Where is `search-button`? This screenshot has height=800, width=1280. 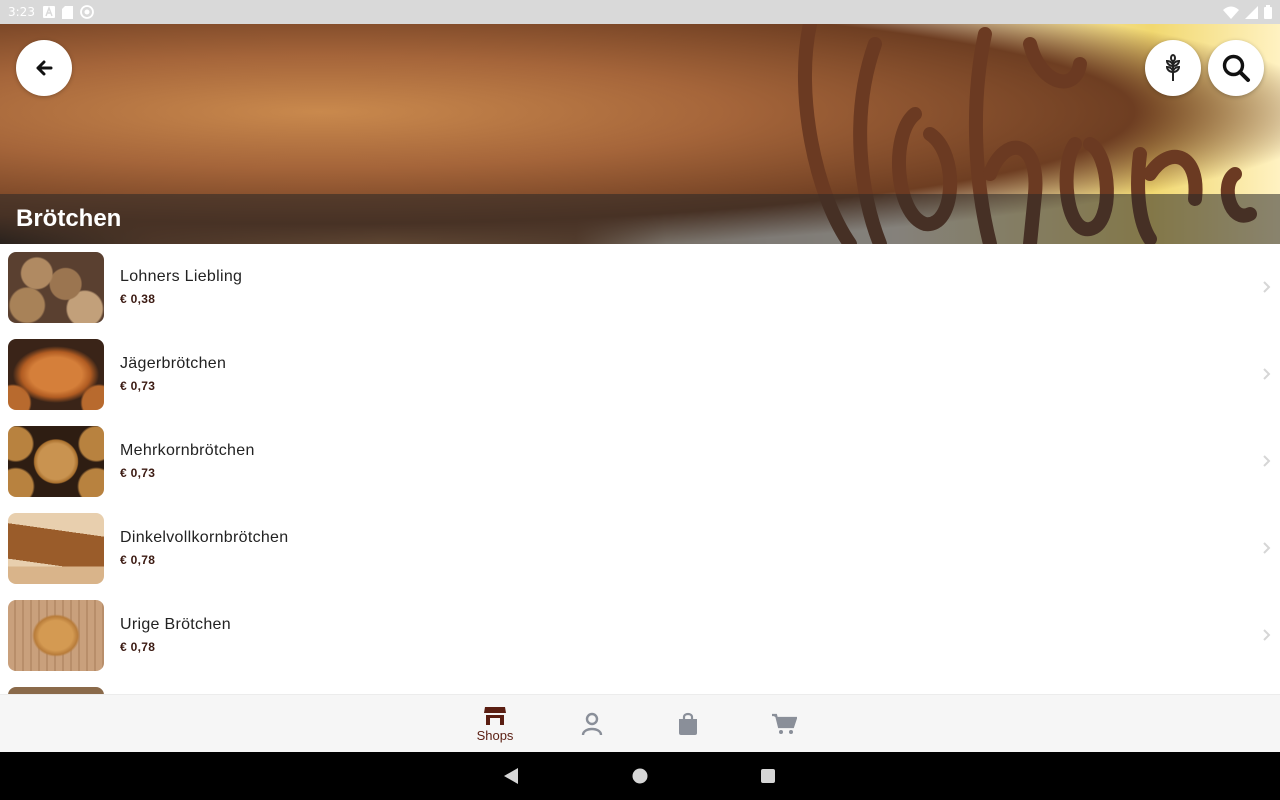
search-button is located at coordinates (1236, 68).